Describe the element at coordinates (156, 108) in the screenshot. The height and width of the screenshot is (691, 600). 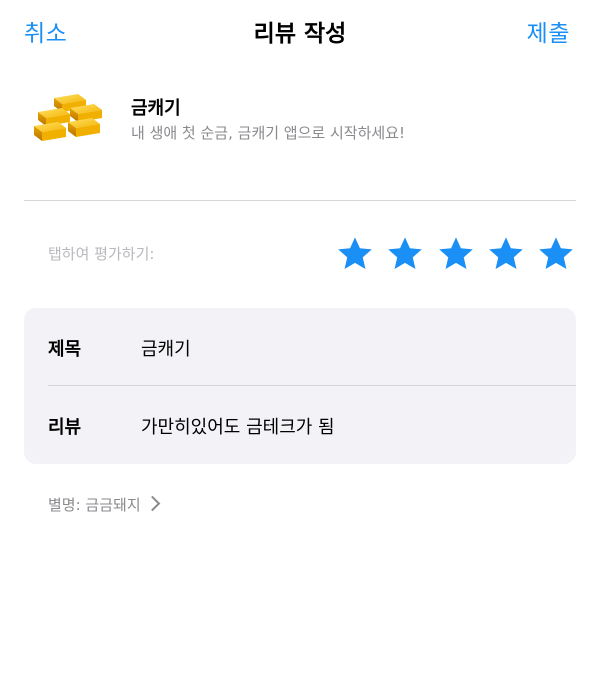
I see `app-name: 금캐기` at that location.